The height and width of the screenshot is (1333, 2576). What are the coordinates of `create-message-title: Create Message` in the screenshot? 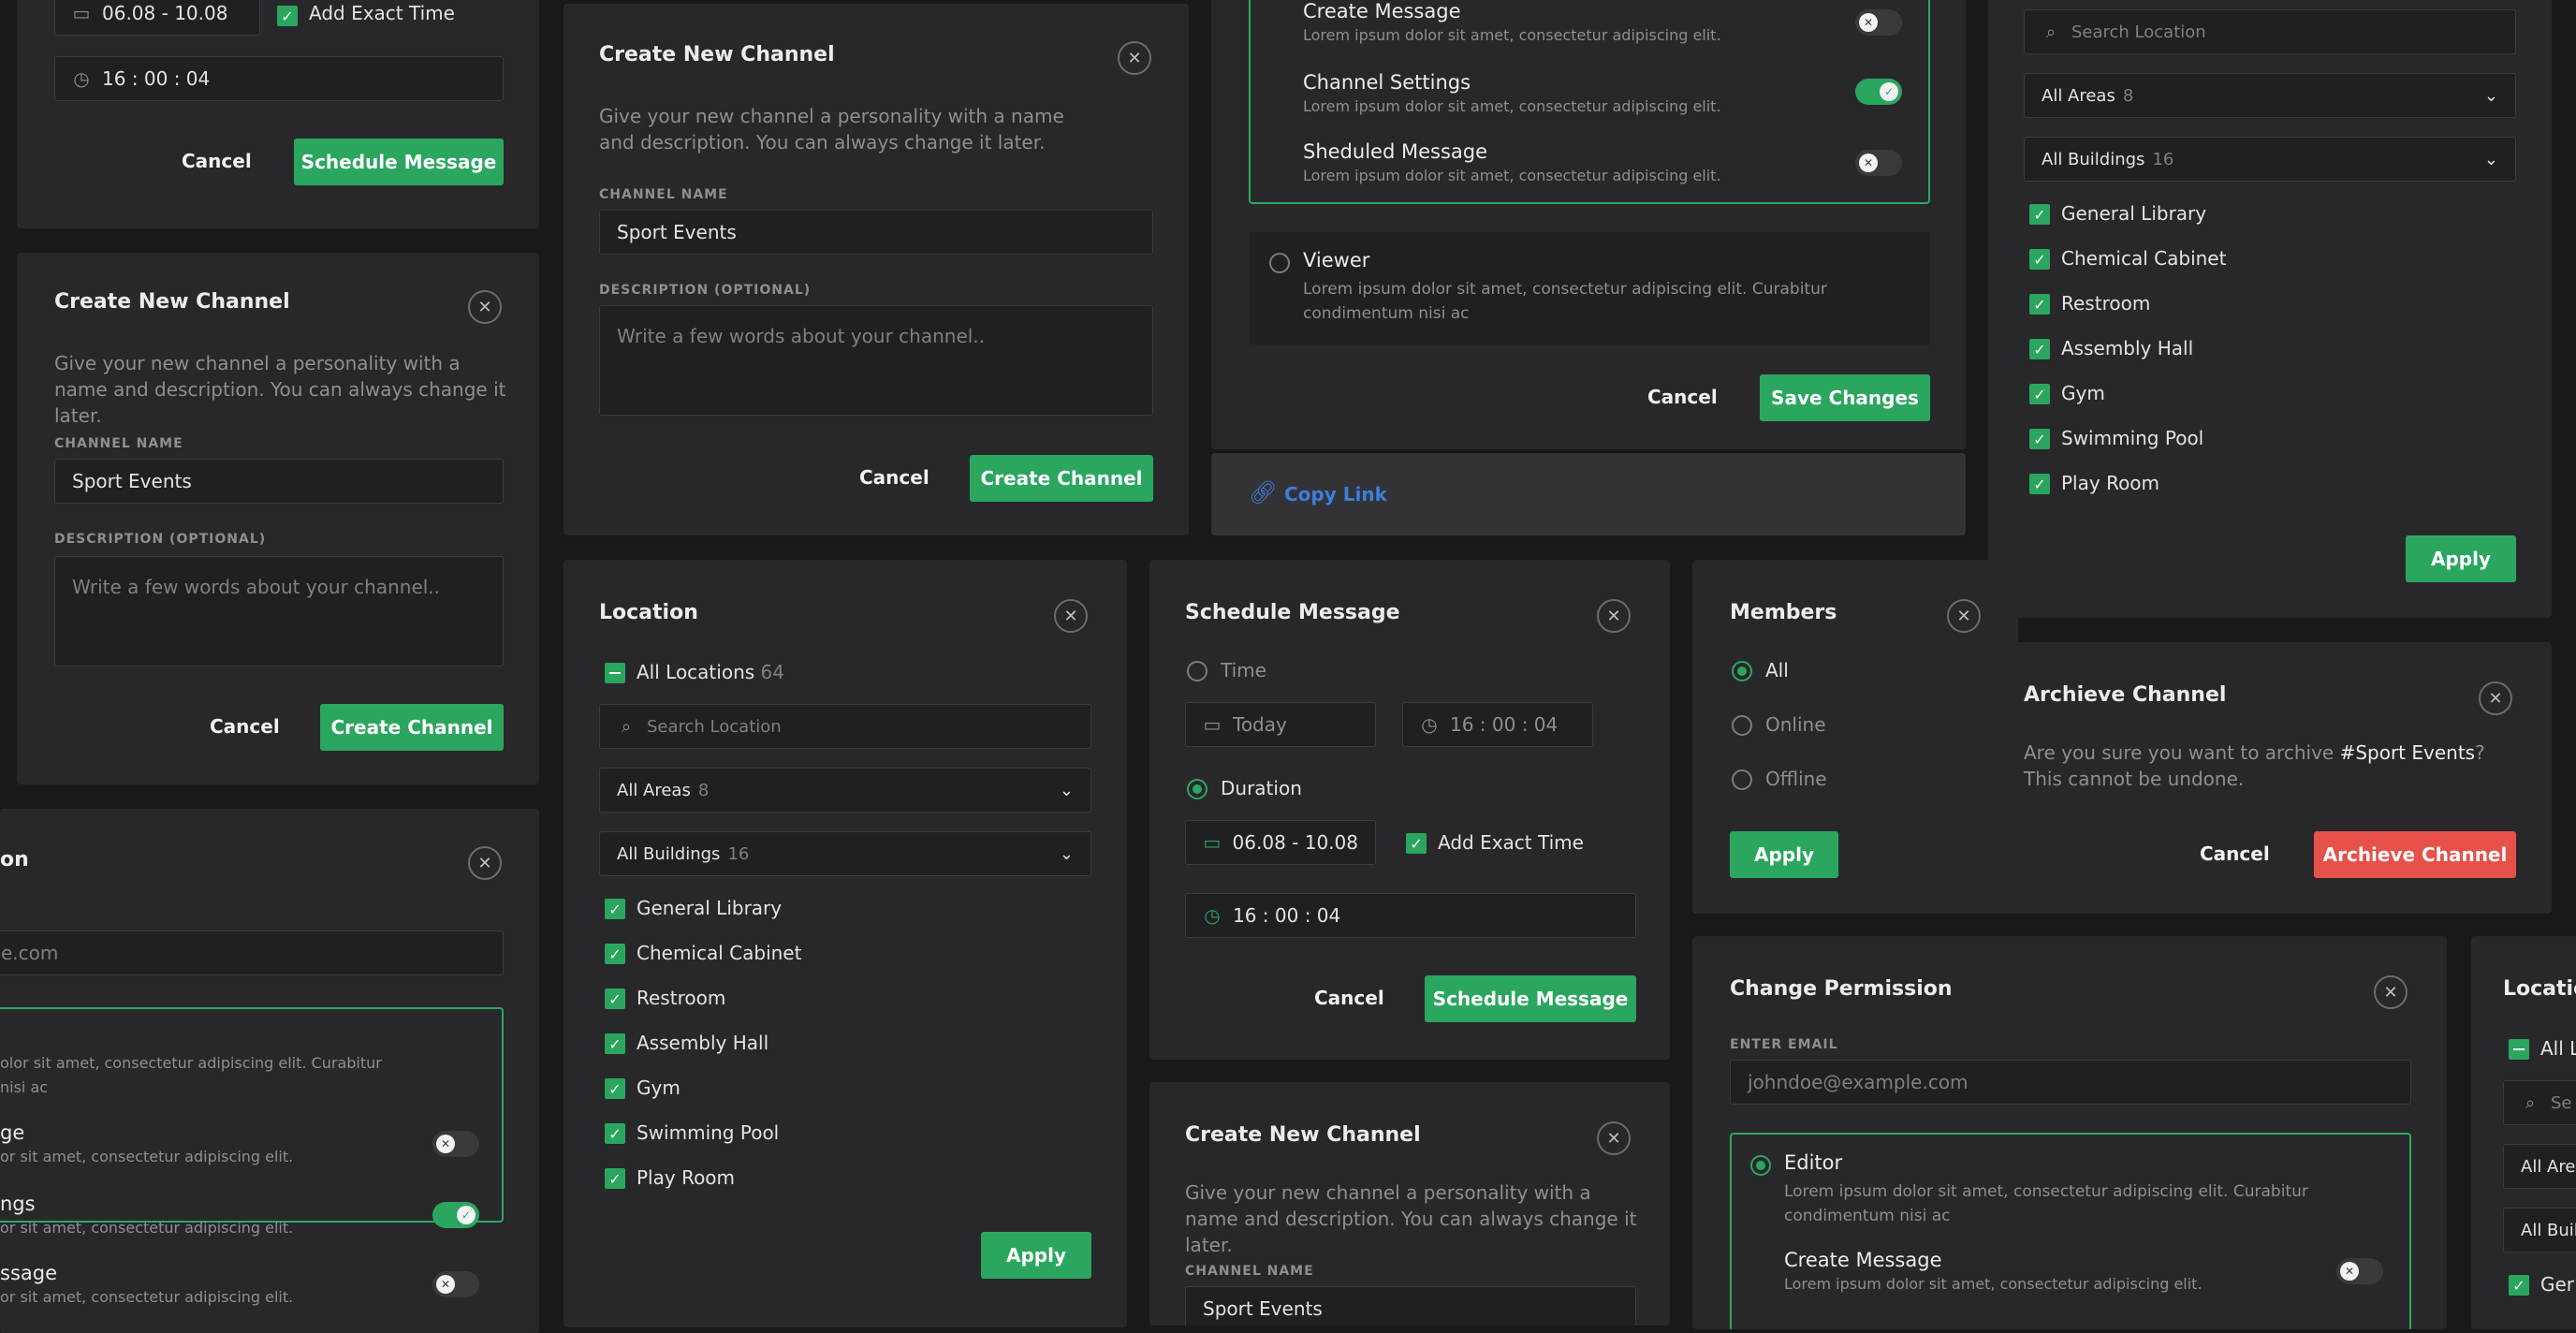 It's located at (1863, 1260).